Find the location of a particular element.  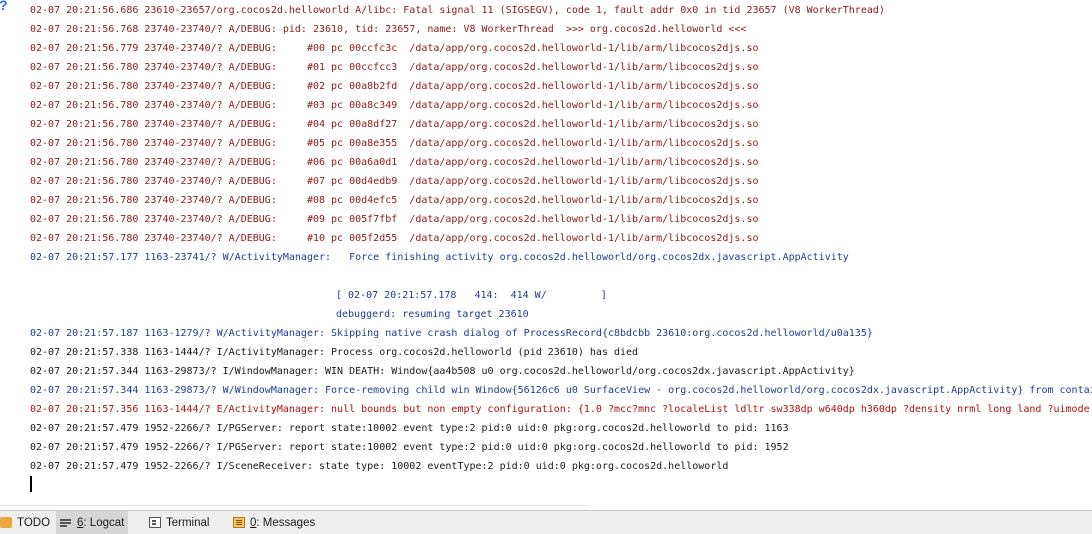

horizontal-divider is located at coordinates (294, 505).